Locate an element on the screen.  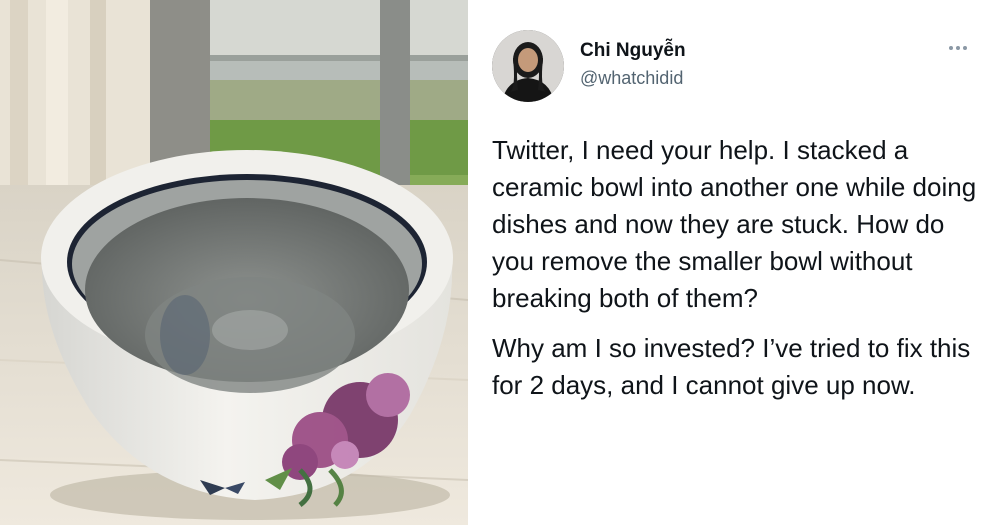
author-name: Chi Nguyễn is located at coordinates (633, 51).